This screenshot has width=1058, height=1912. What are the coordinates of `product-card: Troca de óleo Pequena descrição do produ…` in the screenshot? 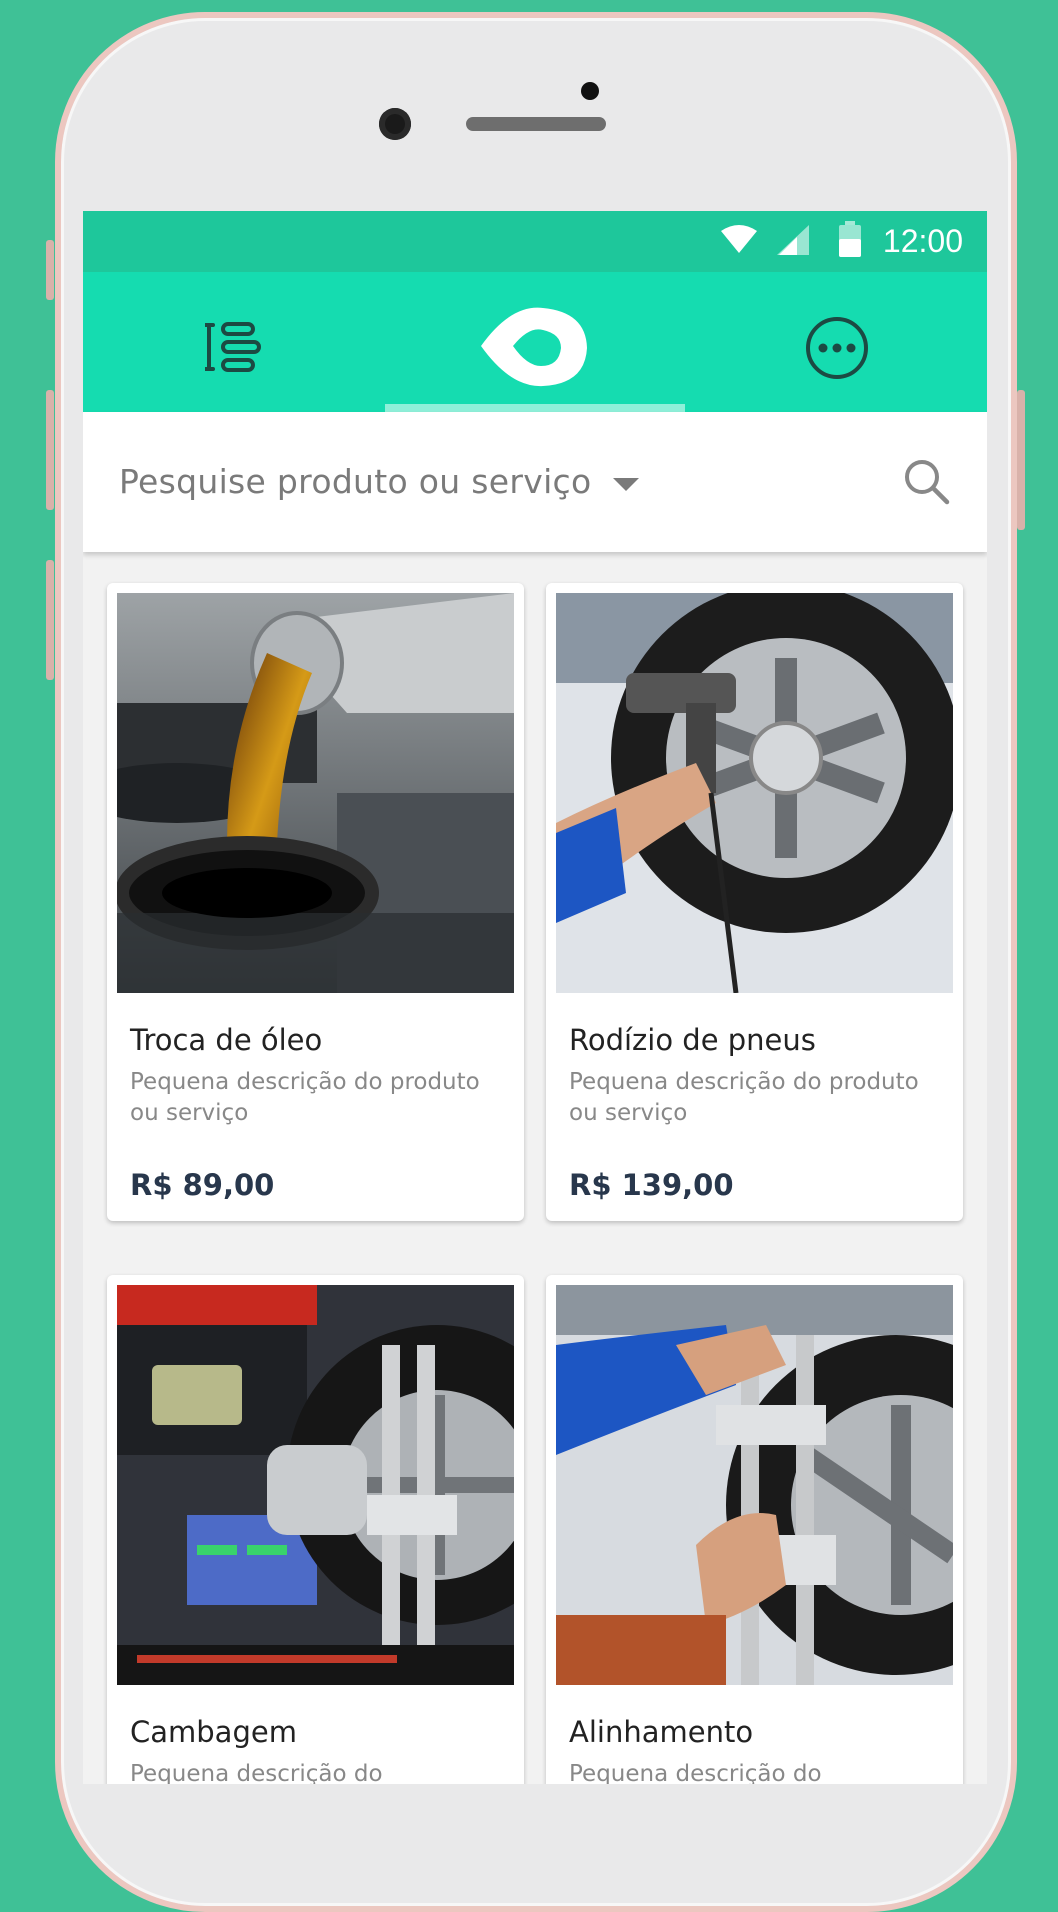 It's located at (315, 902).